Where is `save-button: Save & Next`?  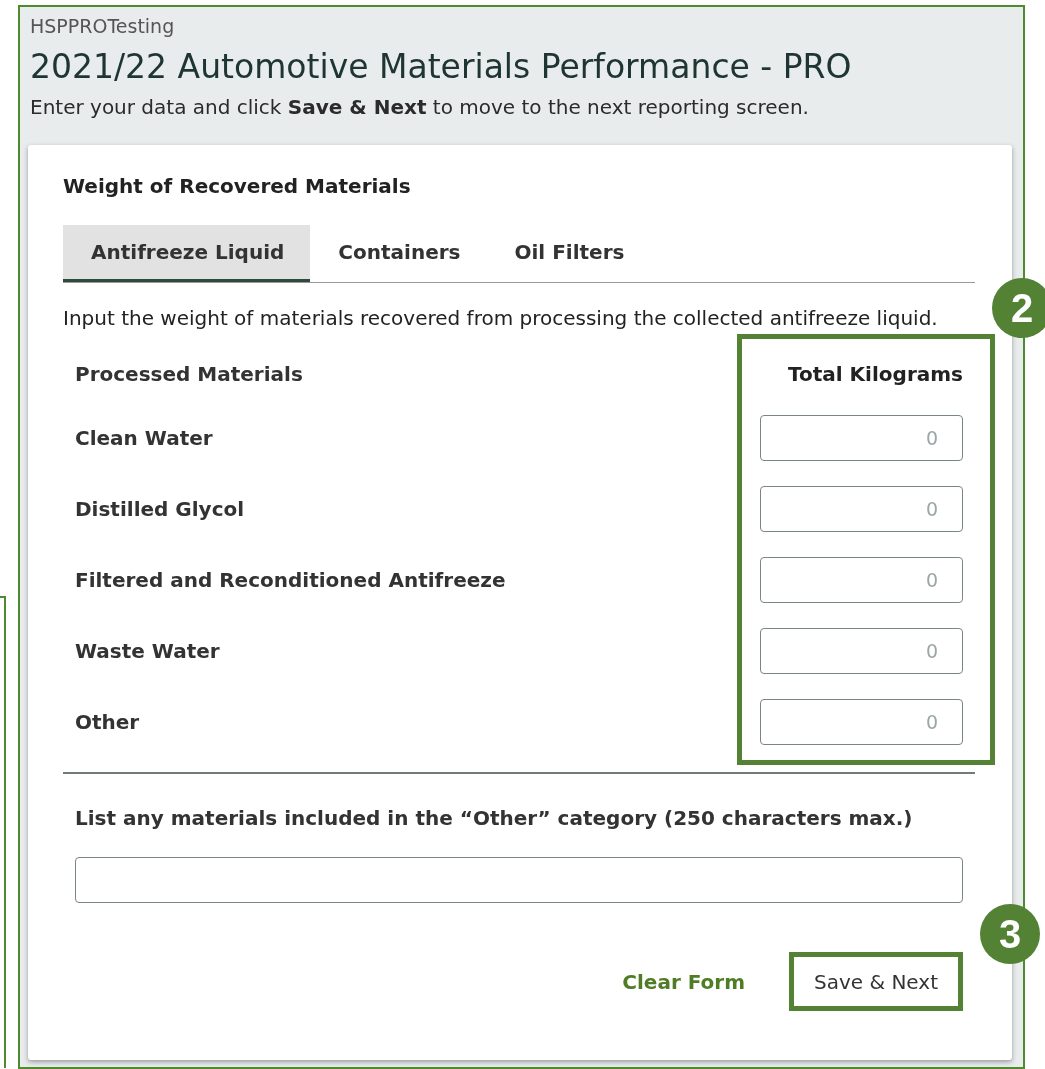 save-button: Save & Next is located at coordinates (876, 981).